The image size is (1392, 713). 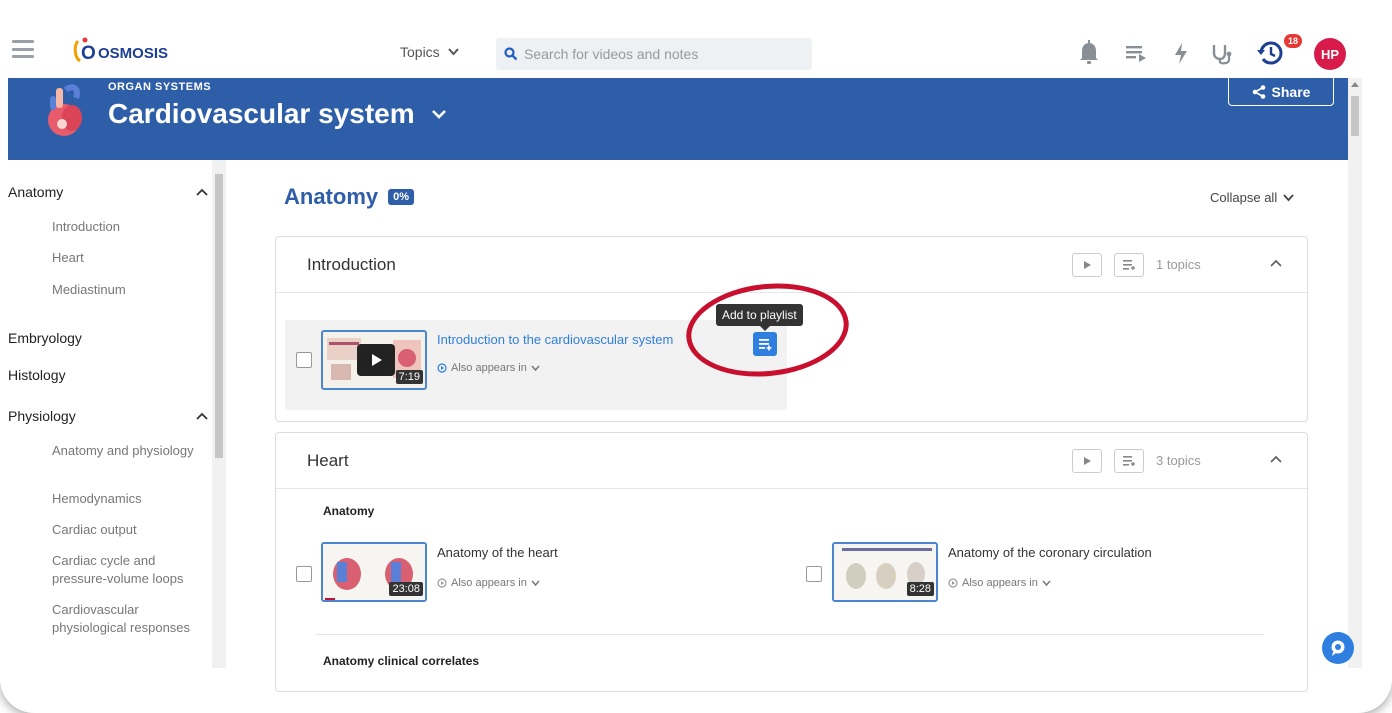 What do you see at coordinates (108, 192) in the screenshot?
I see `sidebar-section-anatomy: Anatomy` at bounding box center [108, 192].